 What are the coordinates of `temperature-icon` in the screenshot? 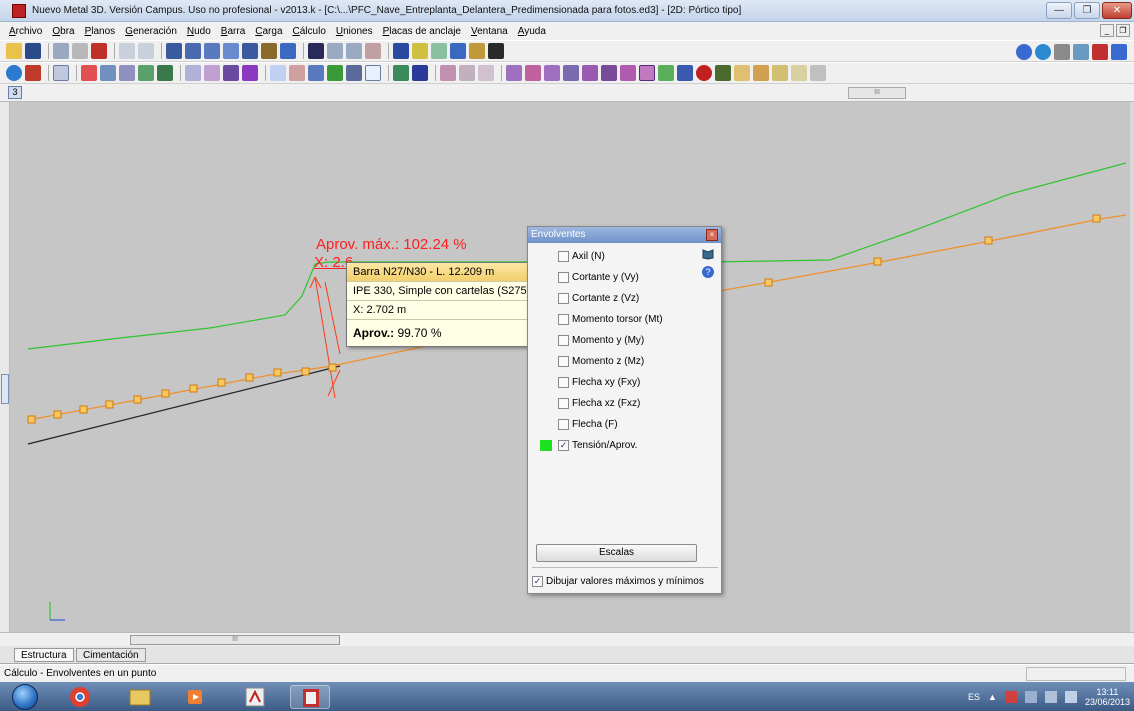 It's located at (354, 73).